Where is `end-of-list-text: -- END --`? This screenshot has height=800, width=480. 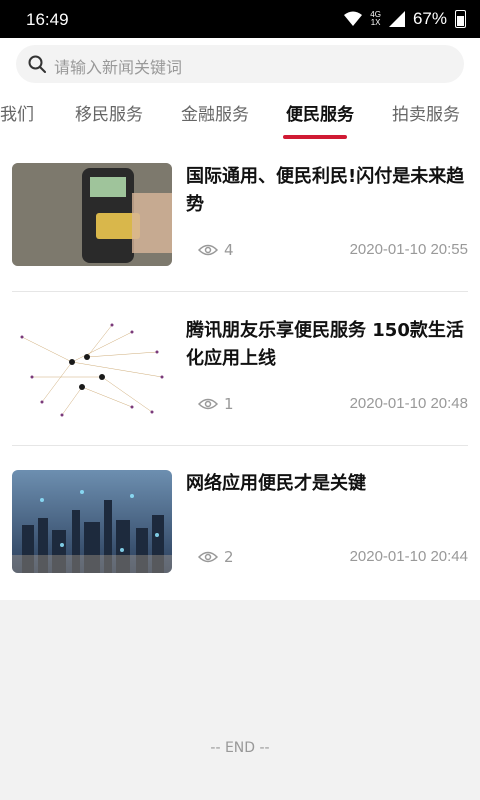 end-of-list-text: -- END -- is located at coordinates (240, 748).